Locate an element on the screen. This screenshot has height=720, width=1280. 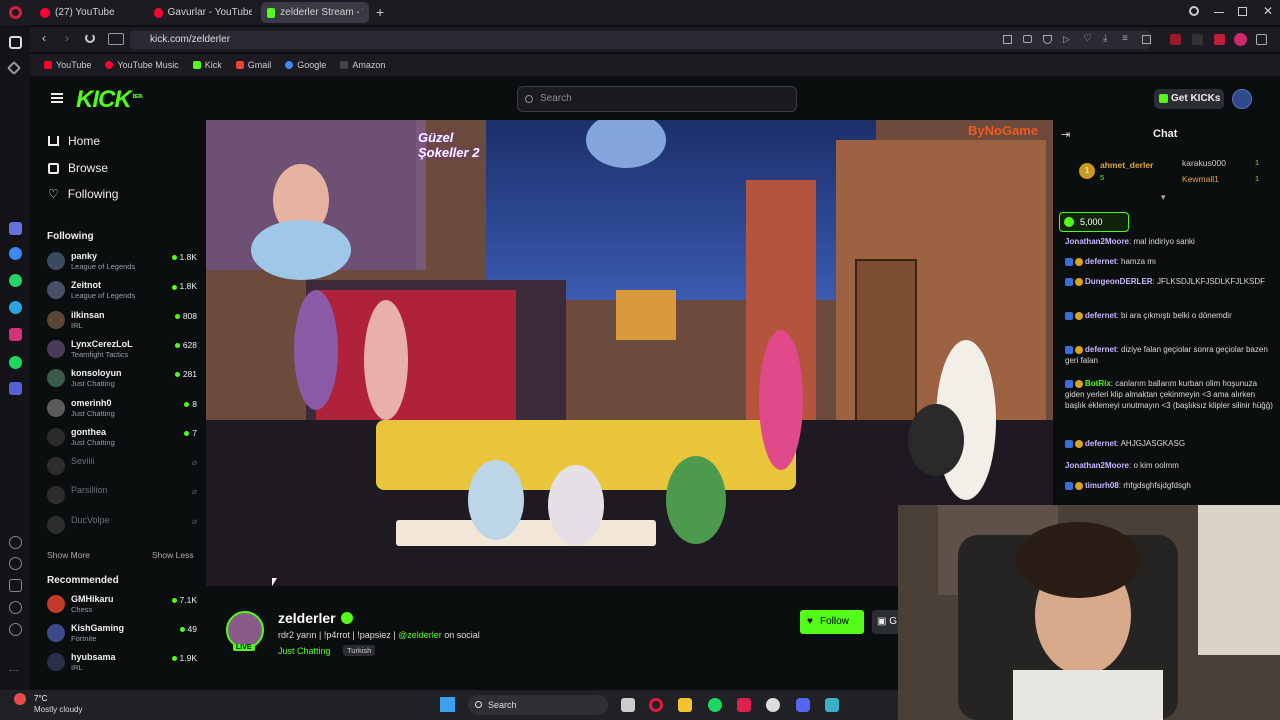
gifter-name: Kewmall1 is located at coordinates (1200, 179).